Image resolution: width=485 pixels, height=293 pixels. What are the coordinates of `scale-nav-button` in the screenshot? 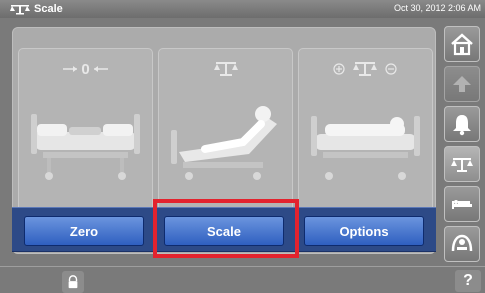 It's located at (462, 164).